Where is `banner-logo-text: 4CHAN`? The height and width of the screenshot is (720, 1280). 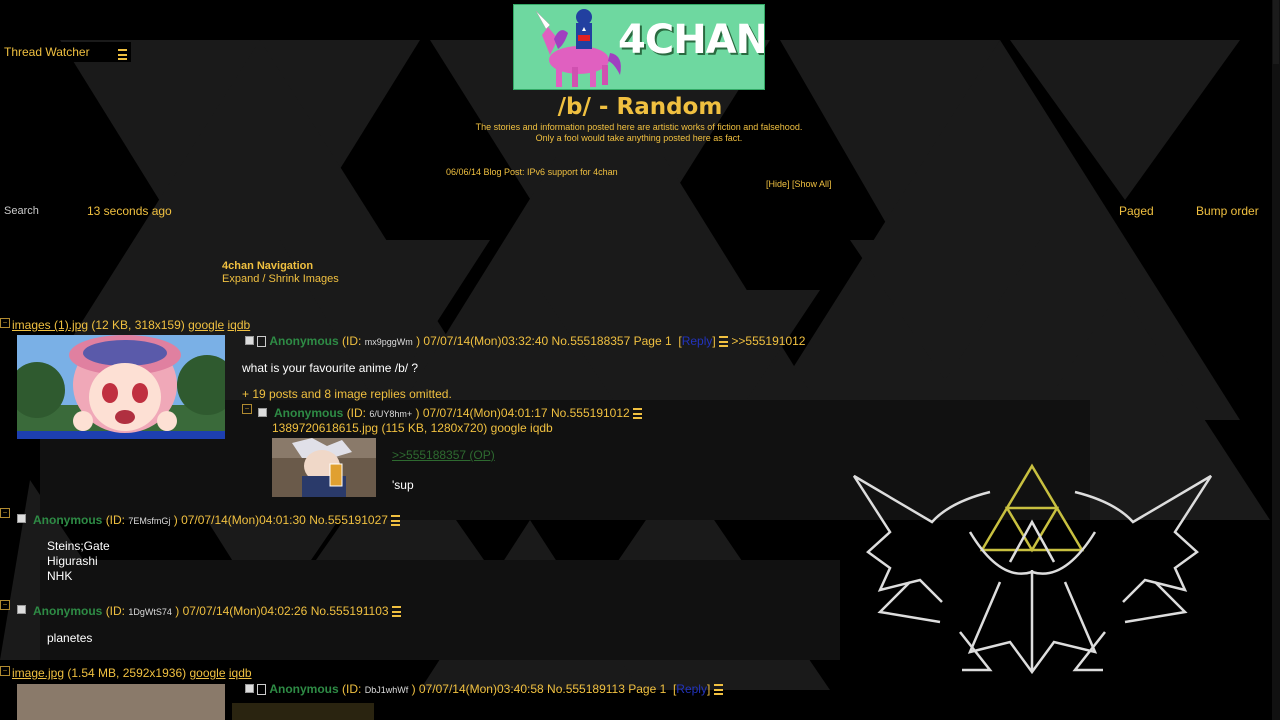
banner-logo-text: 4CHAN is located at coordinates (691, 40).